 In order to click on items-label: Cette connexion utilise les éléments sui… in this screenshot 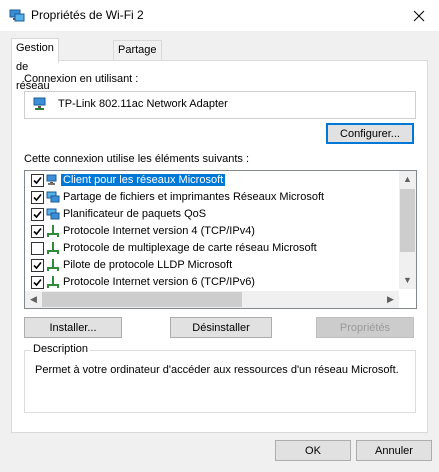, I will do `click(137, 159)`.